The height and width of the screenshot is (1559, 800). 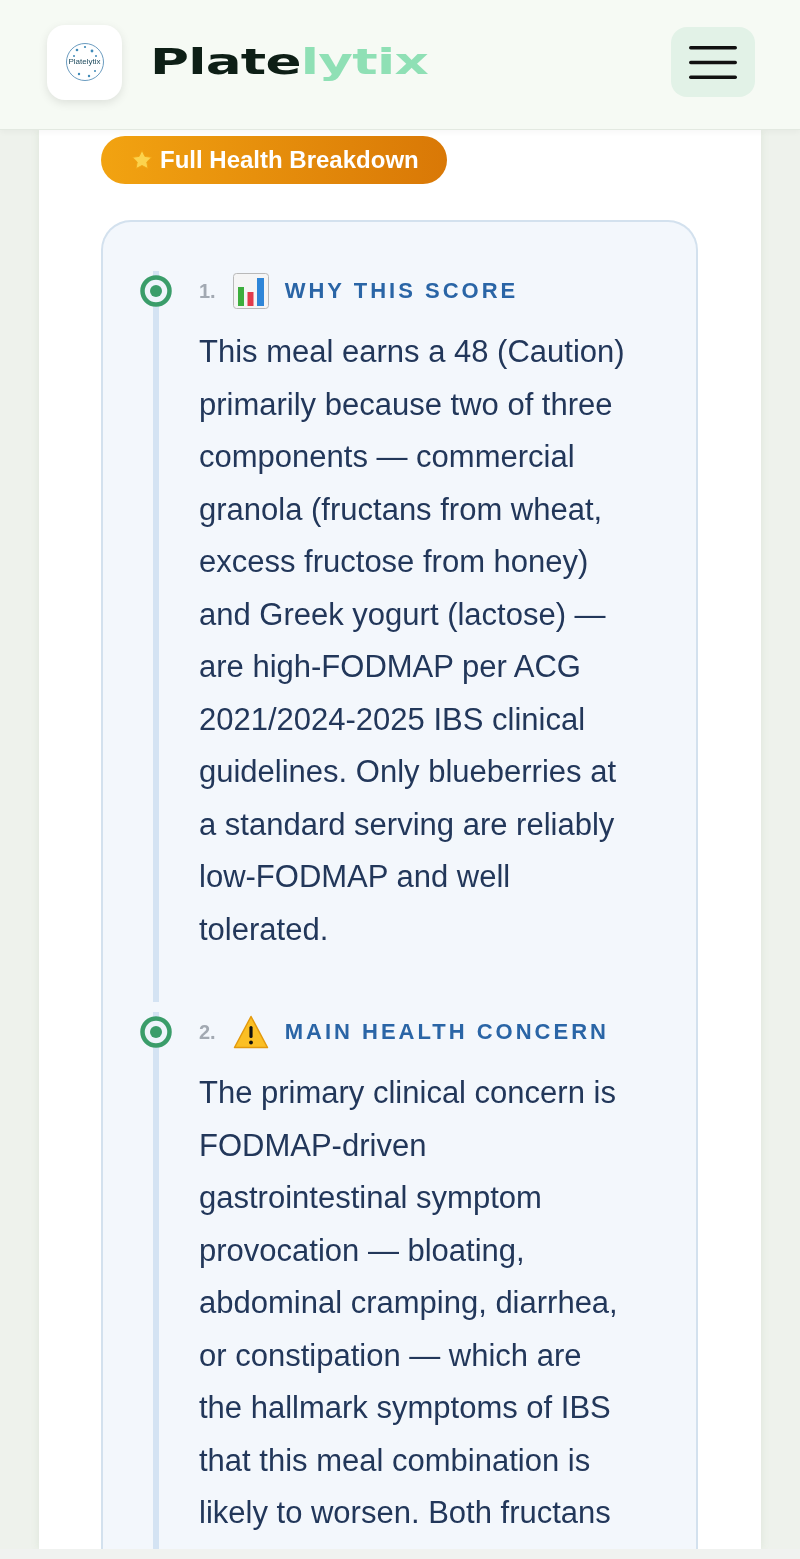 I want to click on section-number: 2., so click(x=207, y=1032).